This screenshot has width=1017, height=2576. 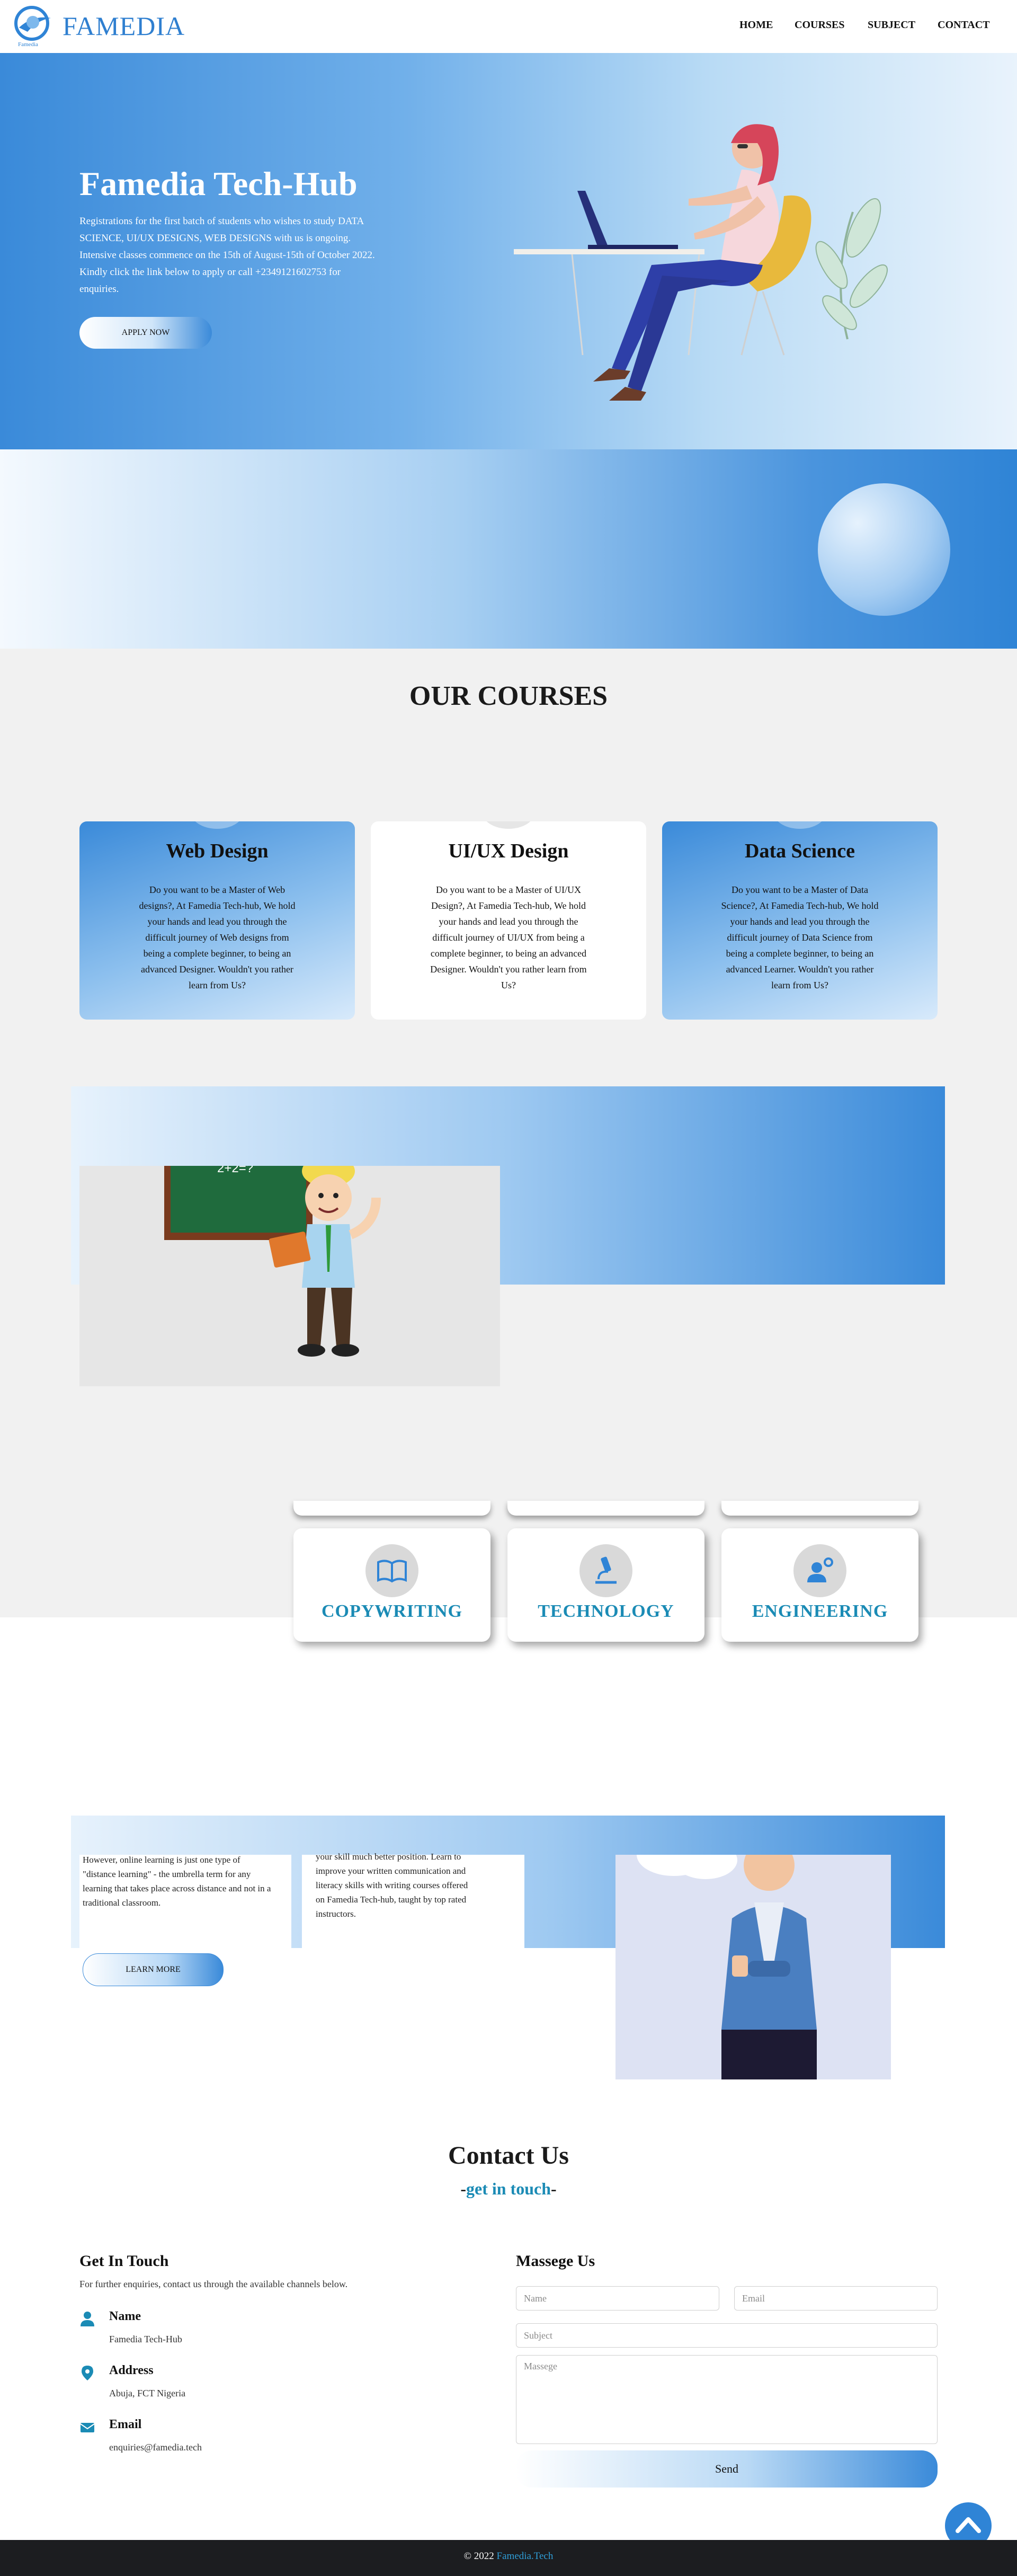 I want to click on learn-more-button: LEARN MORE, so click(x=153, y=1969).